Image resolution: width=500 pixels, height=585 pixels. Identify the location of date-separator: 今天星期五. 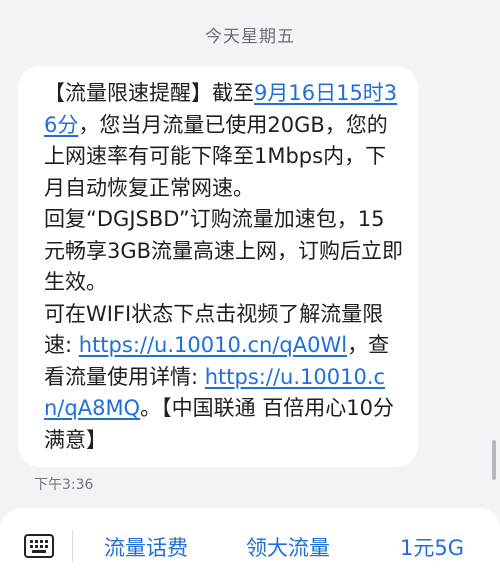
(250, 37).